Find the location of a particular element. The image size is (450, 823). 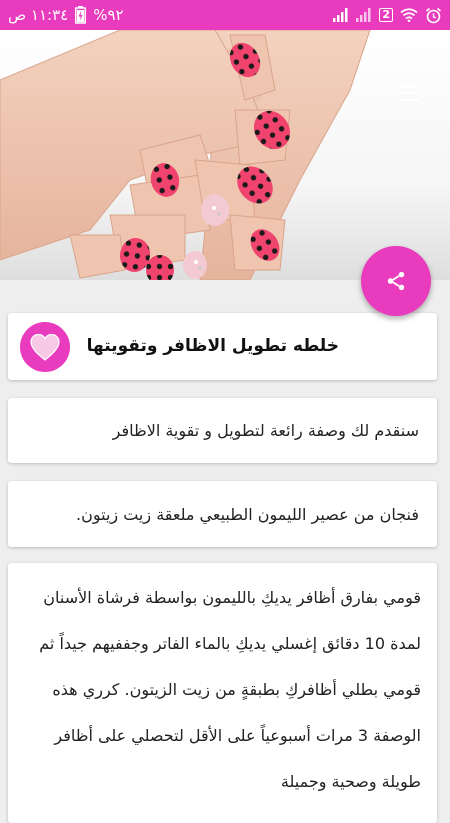

hamburger-menu-button is located at coordinates (409, 93).